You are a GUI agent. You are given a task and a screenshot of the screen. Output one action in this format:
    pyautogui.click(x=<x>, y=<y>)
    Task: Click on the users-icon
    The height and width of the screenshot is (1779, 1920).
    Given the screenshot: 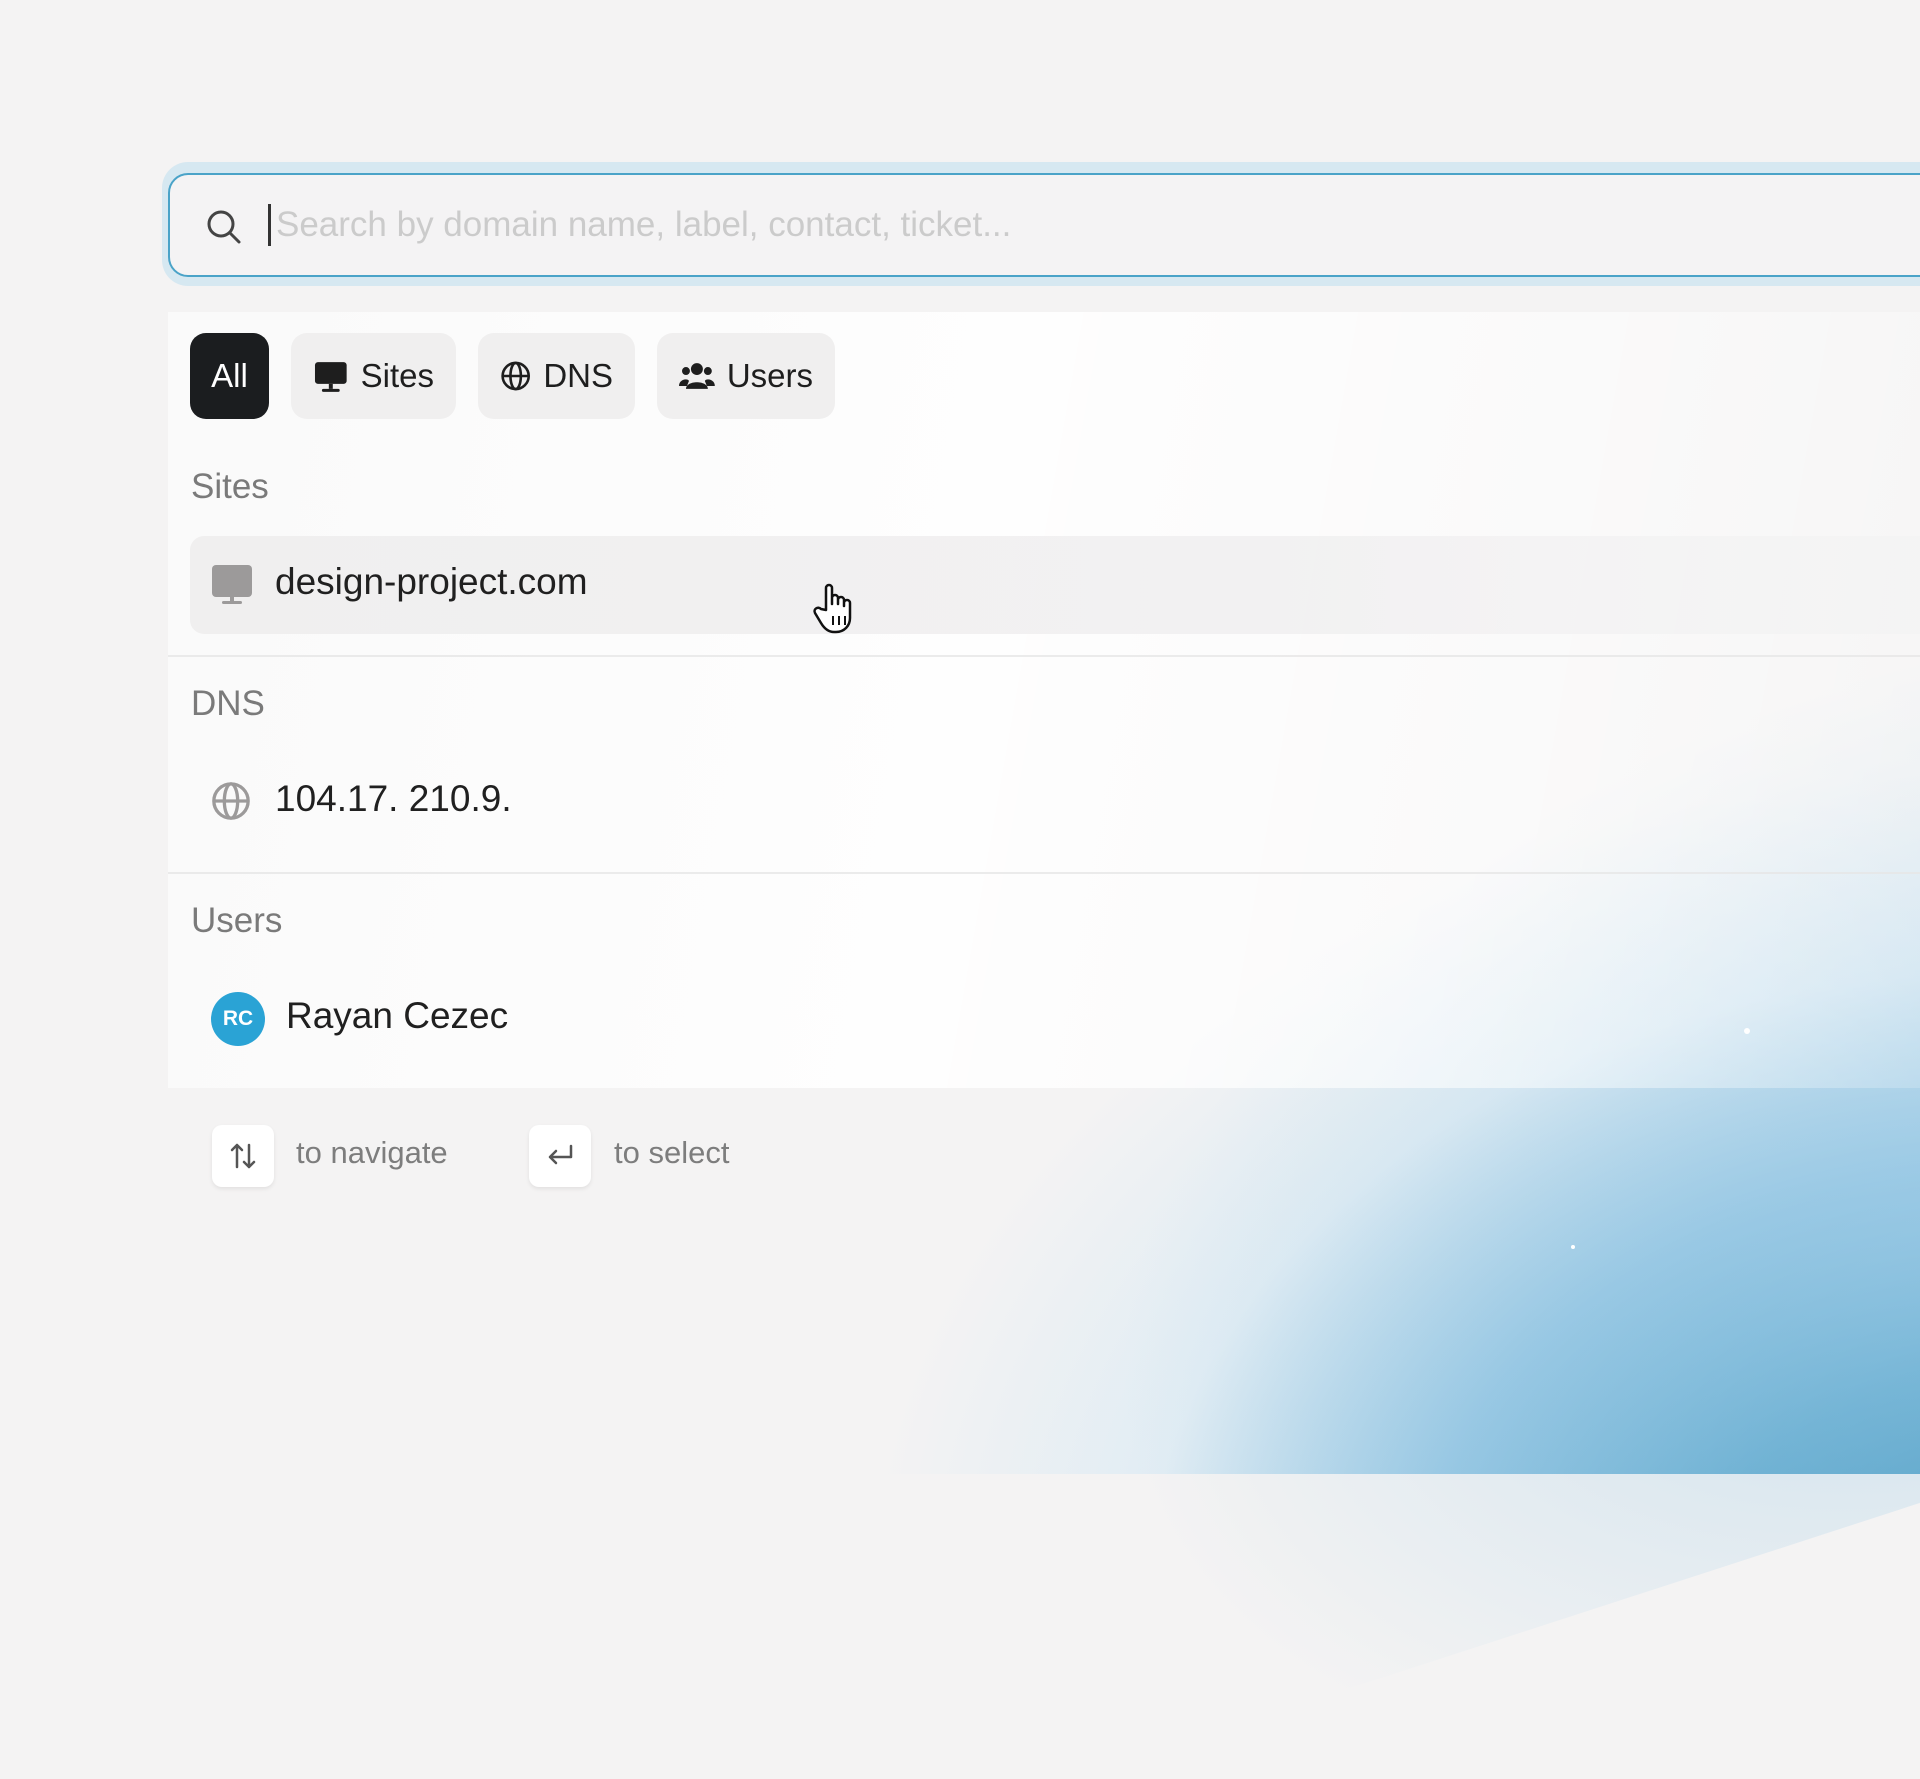 What is the action you would take?
    pyautogui.click(x=697, y=376)
    